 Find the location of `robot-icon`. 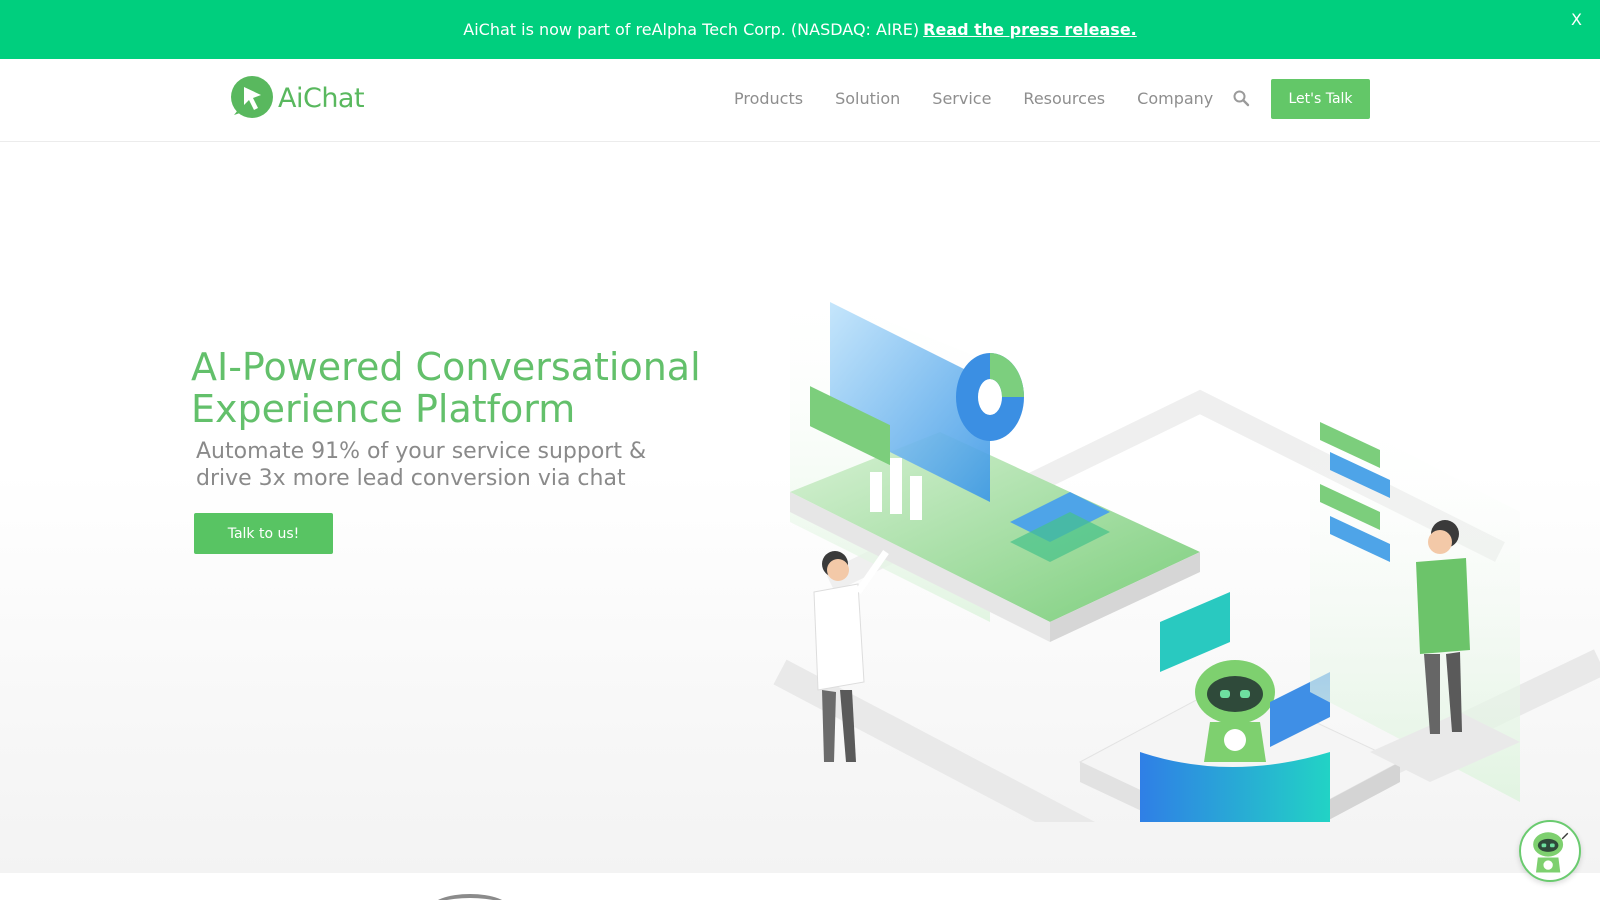

robot-icon is located at coordinates (1551, 852).